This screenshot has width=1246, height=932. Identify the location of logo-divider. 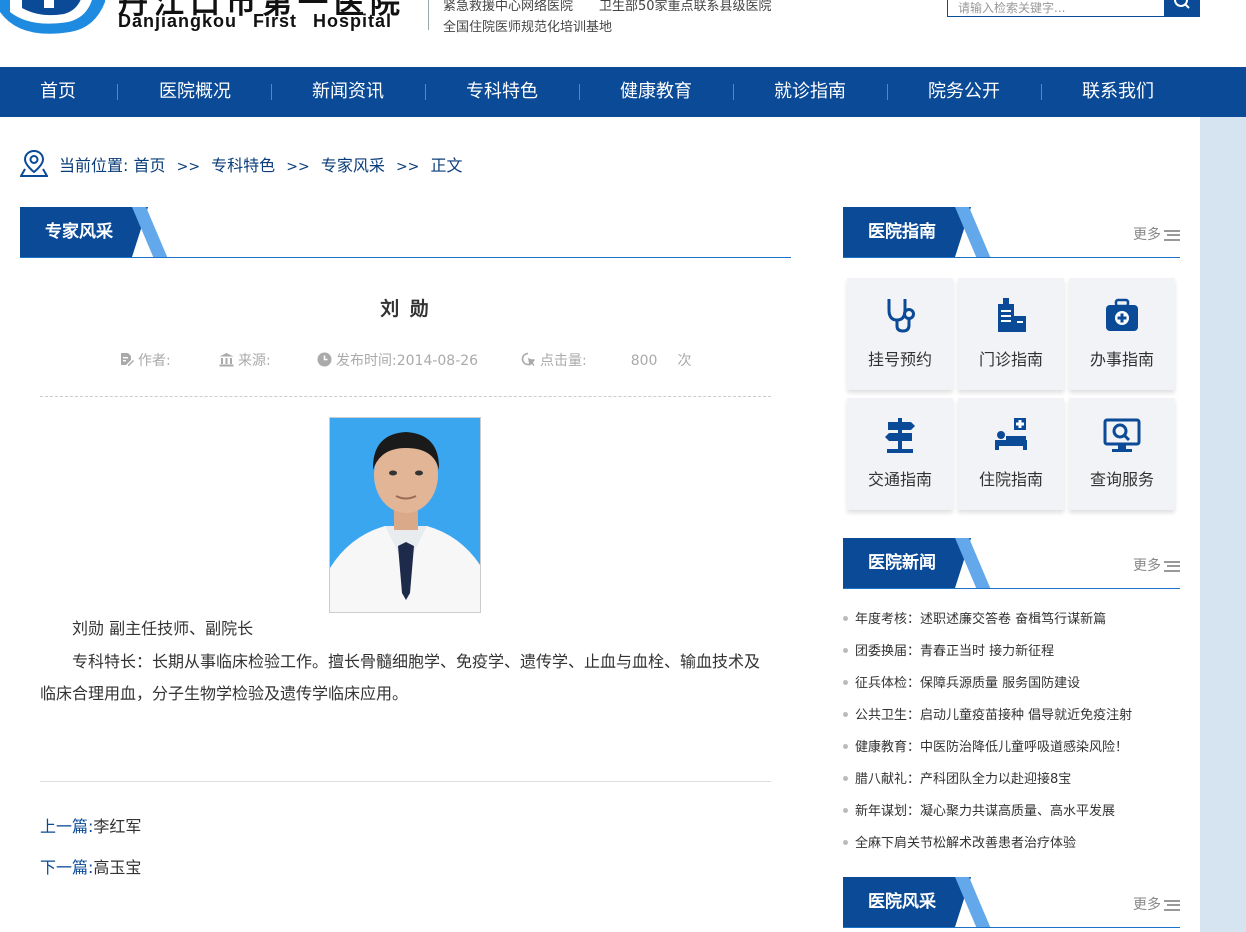
(428, 15).